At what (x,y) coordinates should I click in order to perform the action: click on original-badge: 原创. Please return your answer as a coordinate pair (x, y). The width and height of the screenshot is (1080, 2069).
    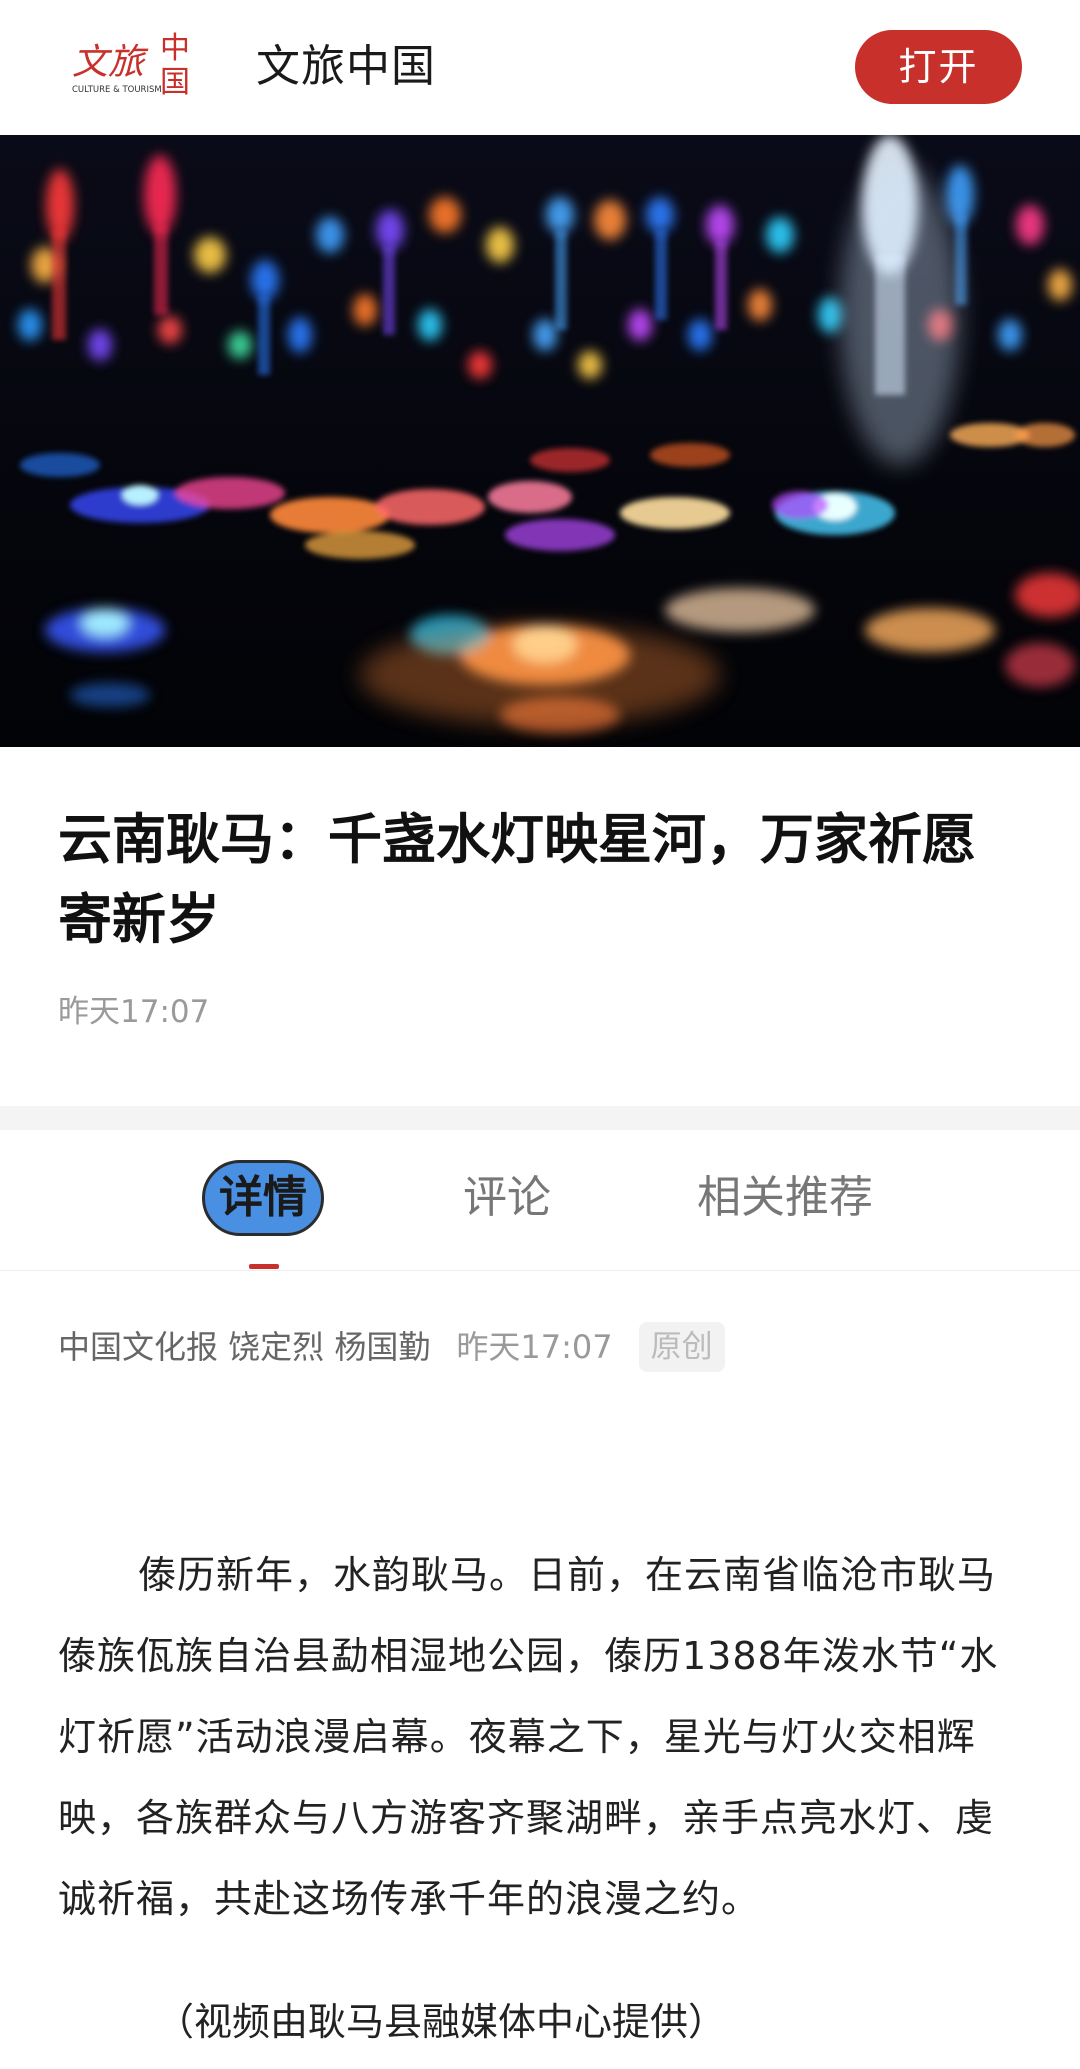
    Looking at the image, I should click on (681, 1347).